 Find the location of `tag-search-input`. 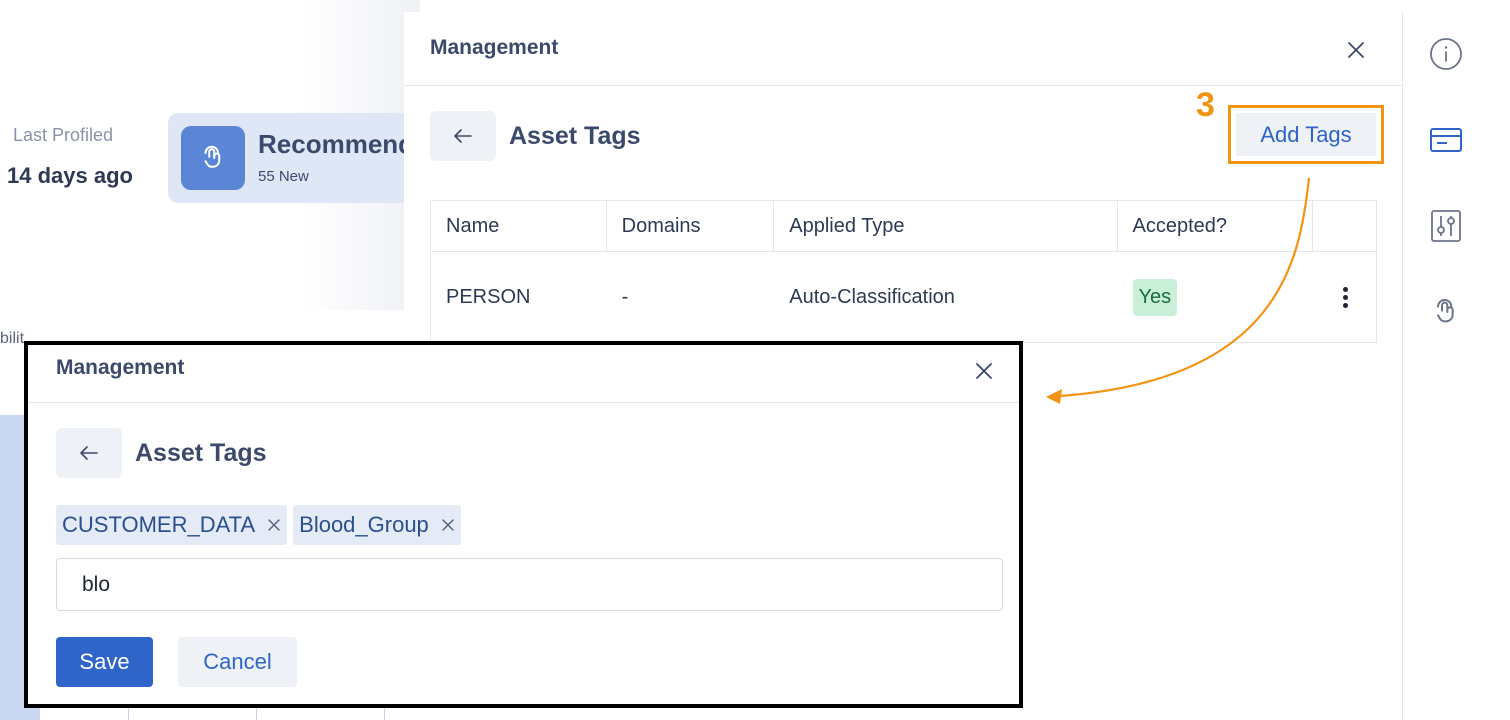

tag-search-input is located at coordinates (529, 584).